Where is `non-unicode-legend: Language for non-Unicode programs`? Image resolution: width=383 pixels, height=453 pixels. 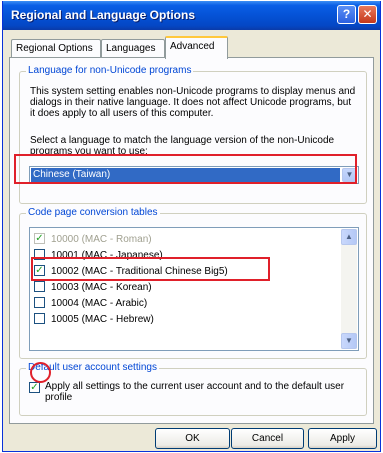 non-unicode-legend: Language for non-Unicode programs is located at coordinates (110, 70).